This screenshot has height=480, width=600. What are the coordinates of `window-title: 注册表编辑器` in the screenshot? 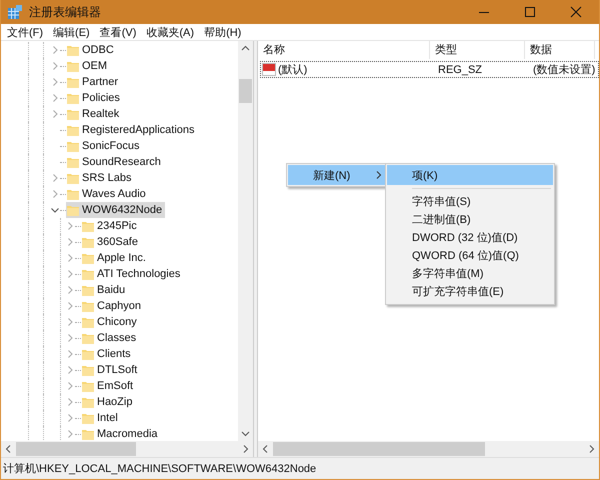 It's located at (65, 12).